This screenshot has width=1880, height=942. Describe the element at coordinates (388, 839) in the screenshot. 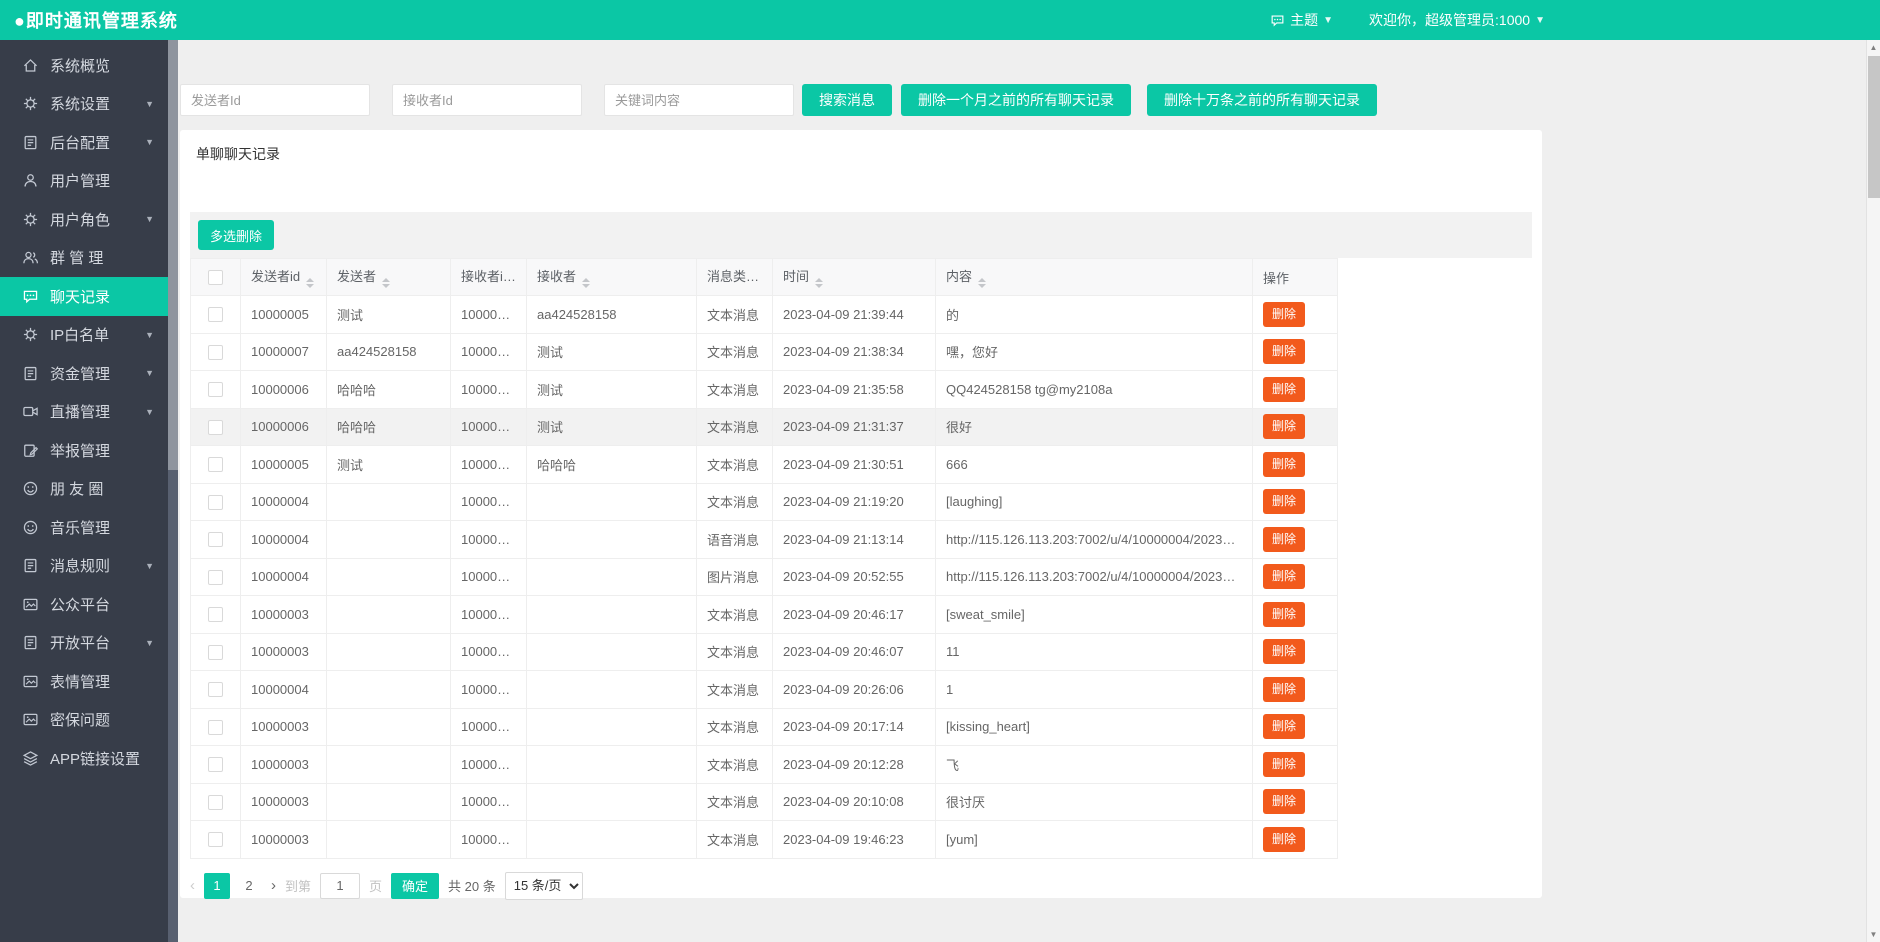

I see `cell-sender` at that location.